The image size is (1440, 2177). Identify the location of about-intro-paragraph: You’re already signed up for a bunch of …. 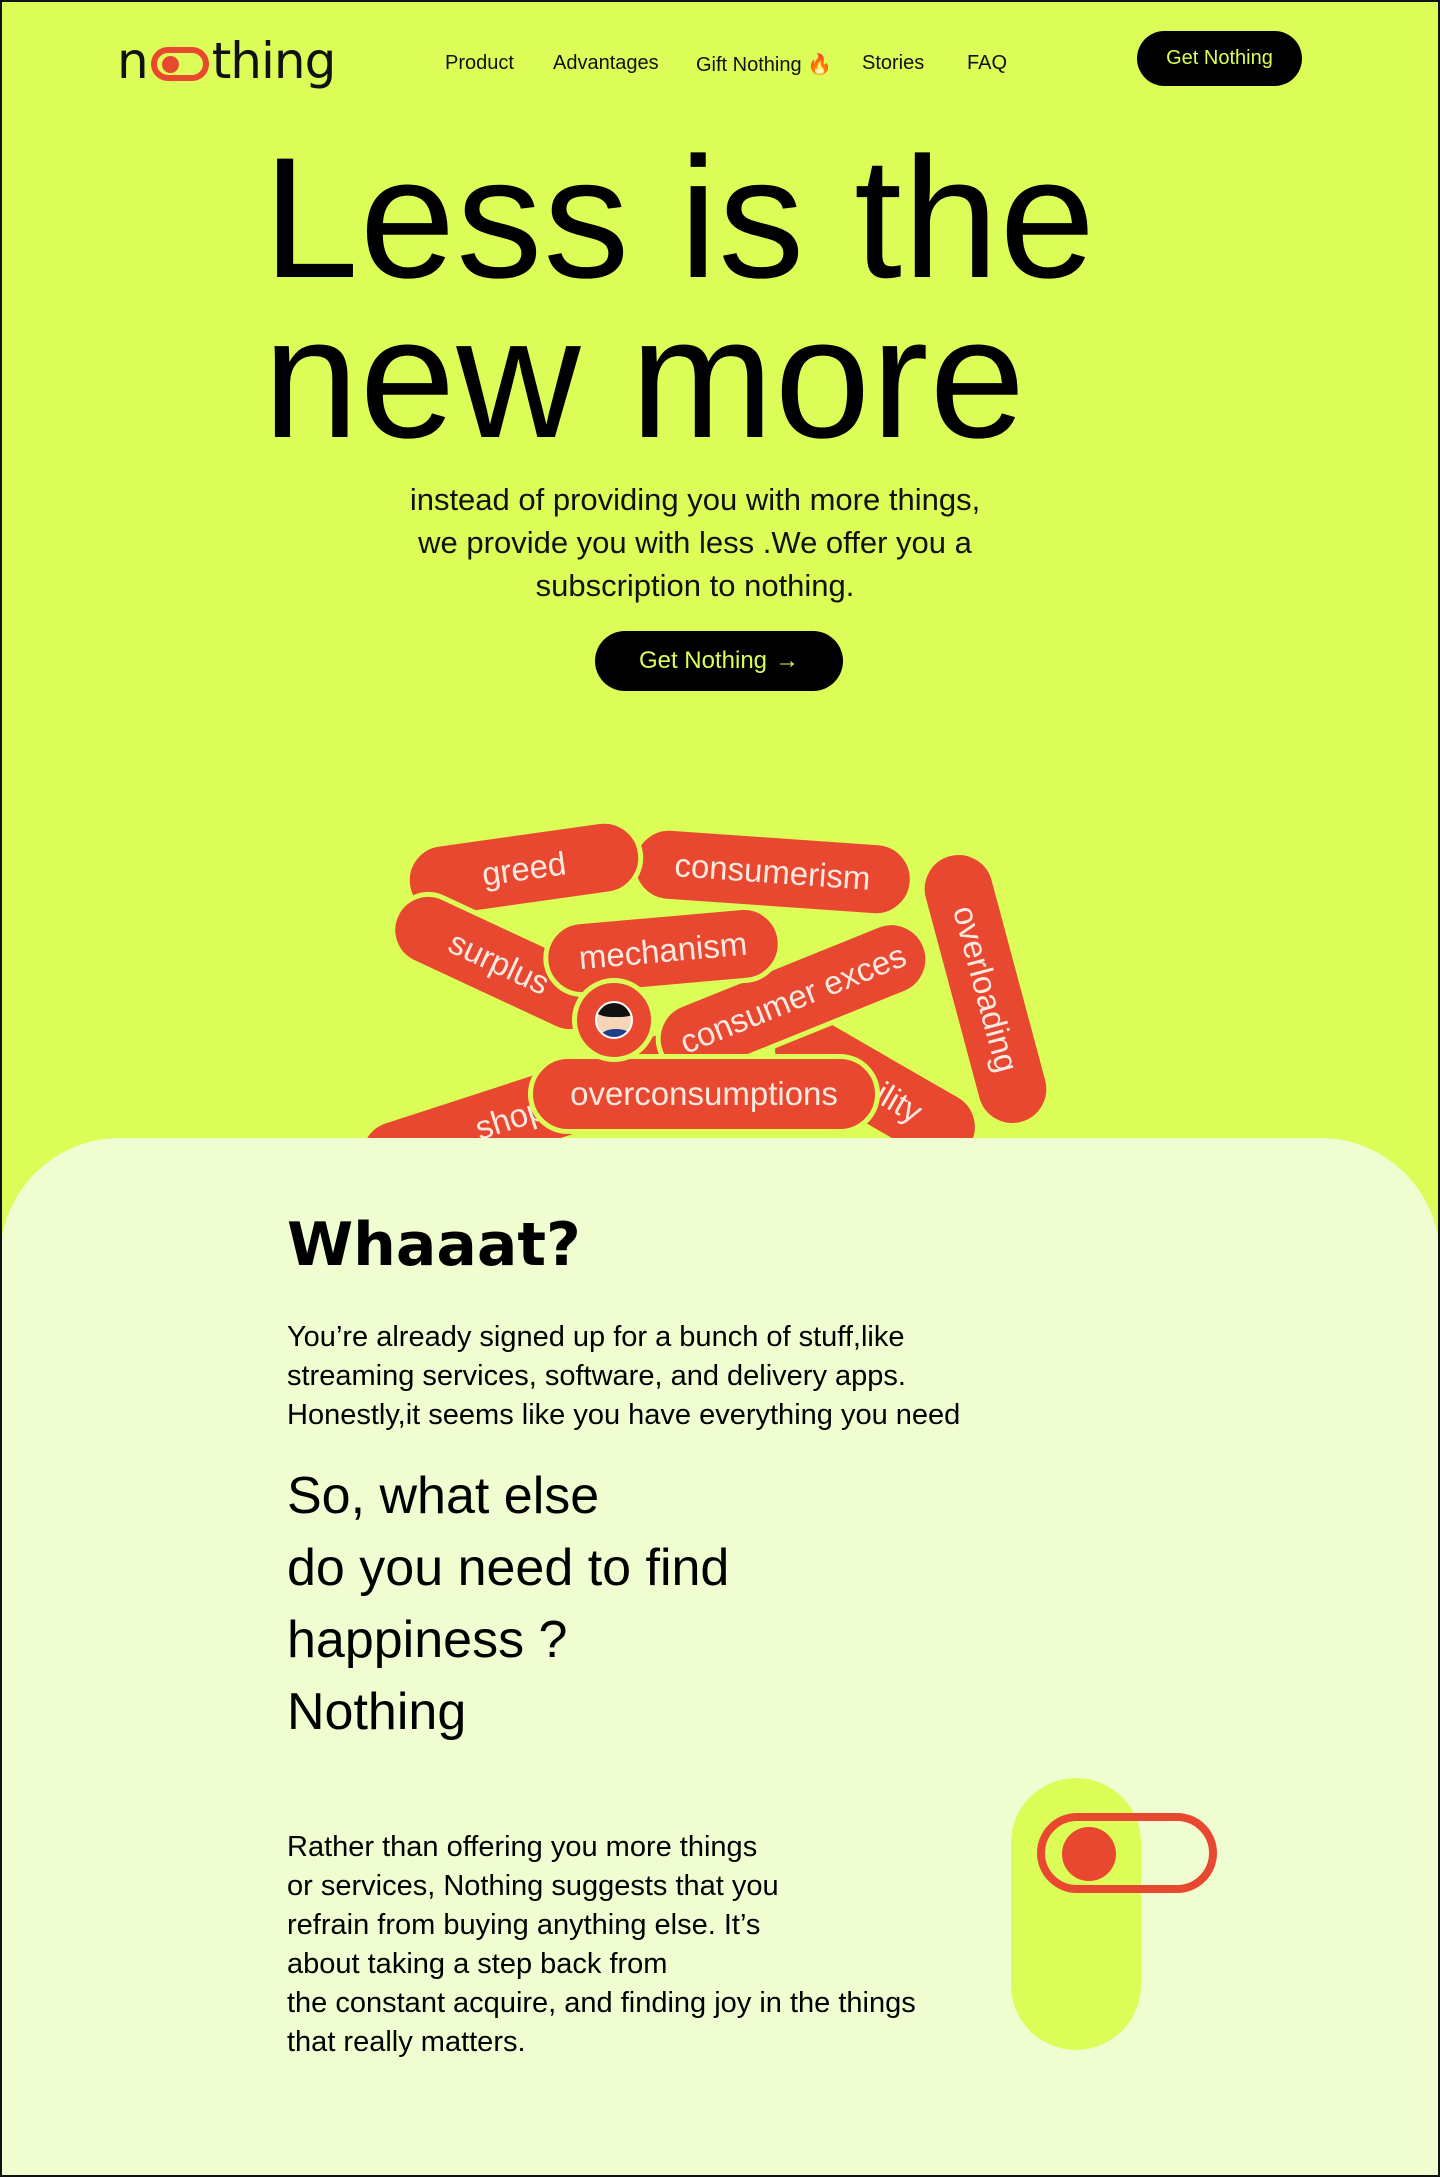
(647, 1376).